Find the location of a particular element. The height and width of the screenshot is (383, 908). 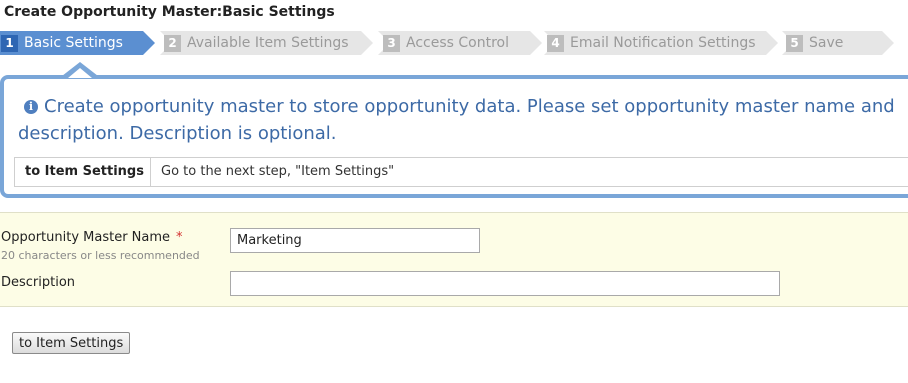

next-step-description: Go to the next step, "Item Settings" is located at coordinates (278, 171).